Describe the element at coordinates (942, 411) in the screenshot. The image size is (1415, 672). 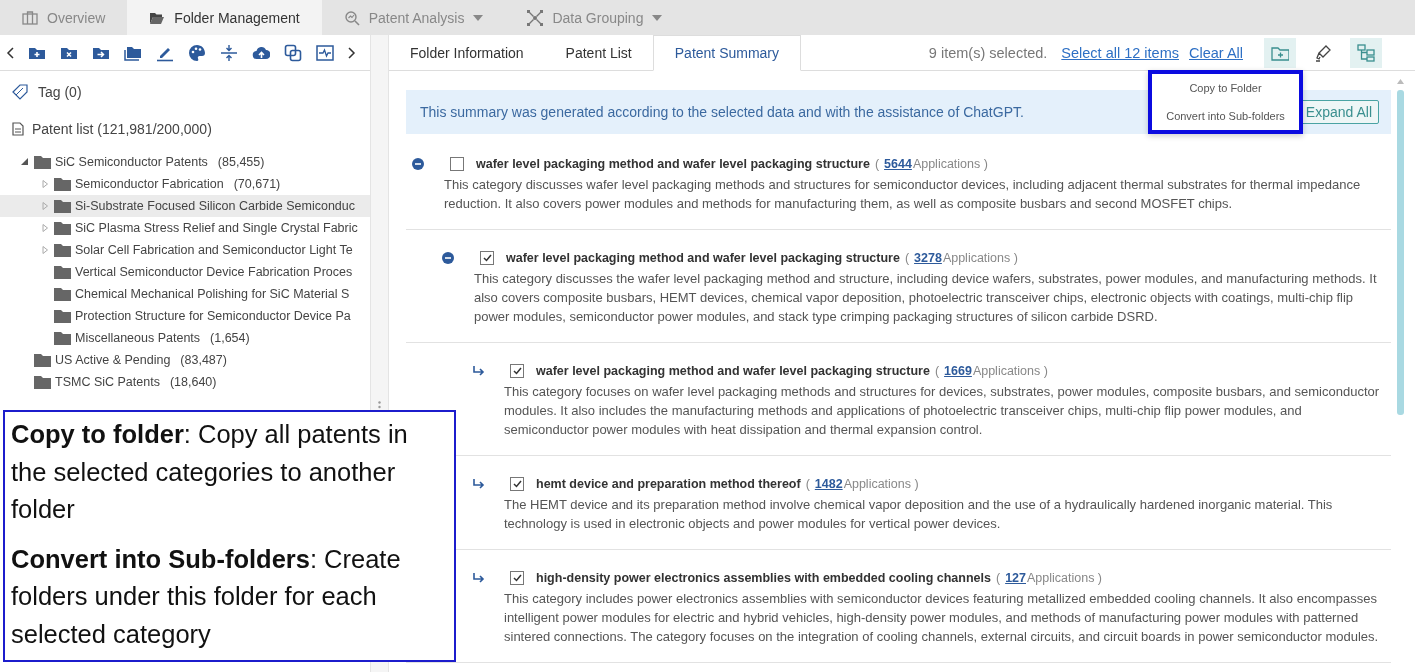
I see `category-description: This category focuses on wafer level packaging methods and structures for devices, substrates, power modules, composite busbars, and semiconductor modules. It also includes the manufacturing methods and applications of photoelectric transceiver chips, multi-chip flip power modules, and semiconductor power modules with heat dissipation and thermal expansion control.` at that location.